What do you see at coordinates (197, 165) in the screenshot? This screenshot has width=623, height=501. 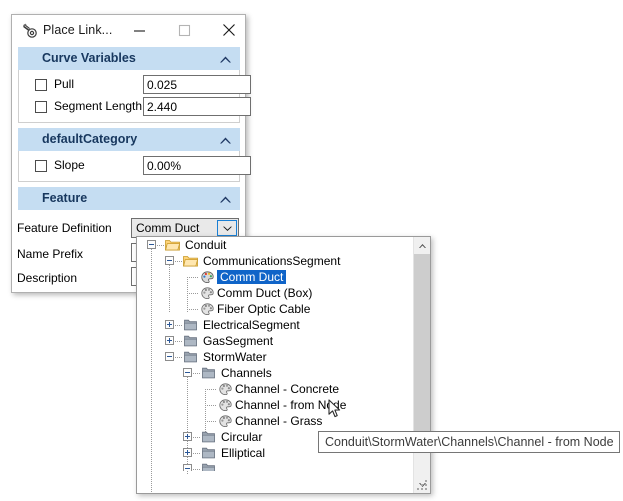 I see `input-slope: 0.00%` at bounding box center [197, 165].